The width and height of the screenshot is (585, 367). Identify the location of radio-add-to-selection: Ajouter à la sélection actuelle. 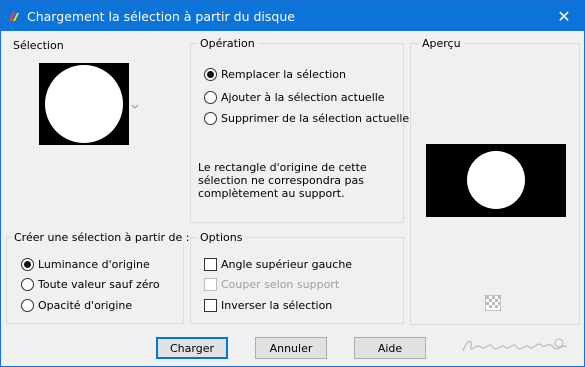
(294, 97).